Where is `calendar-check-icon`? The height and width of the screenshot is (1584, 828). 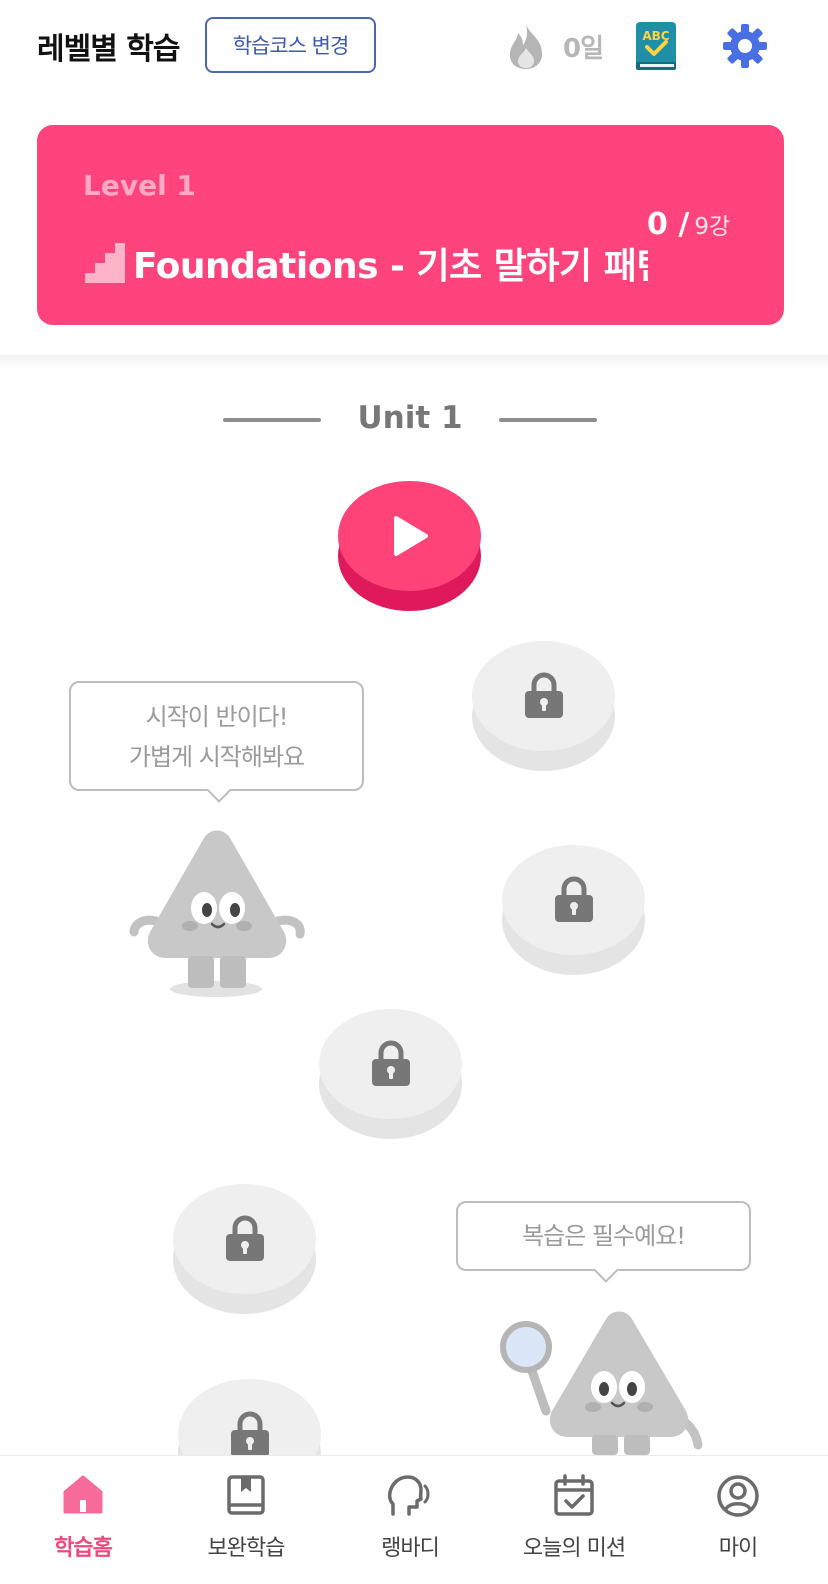
calendar-check-icon is located at coordinates (574, 1498).